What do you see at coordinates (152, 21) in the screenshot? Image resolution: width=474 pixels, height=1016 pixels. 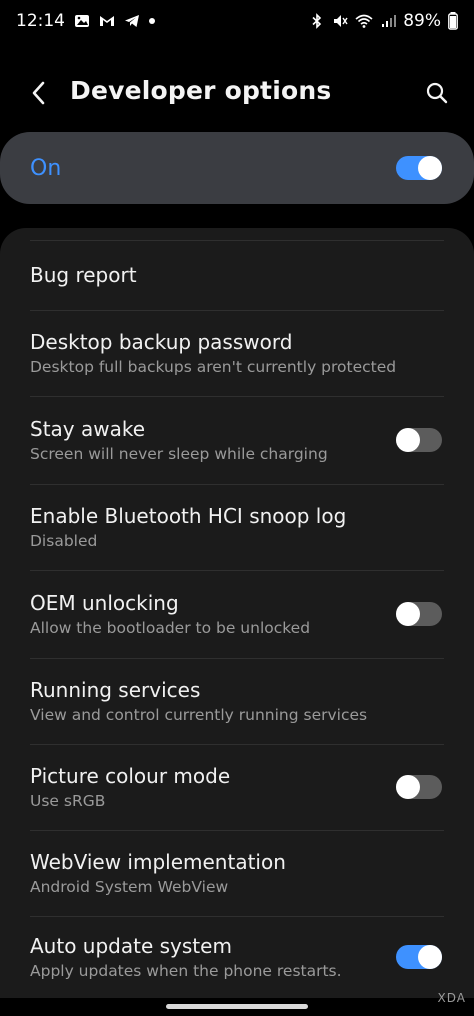 I see `dot-icon` at bounding box center [152, 21].